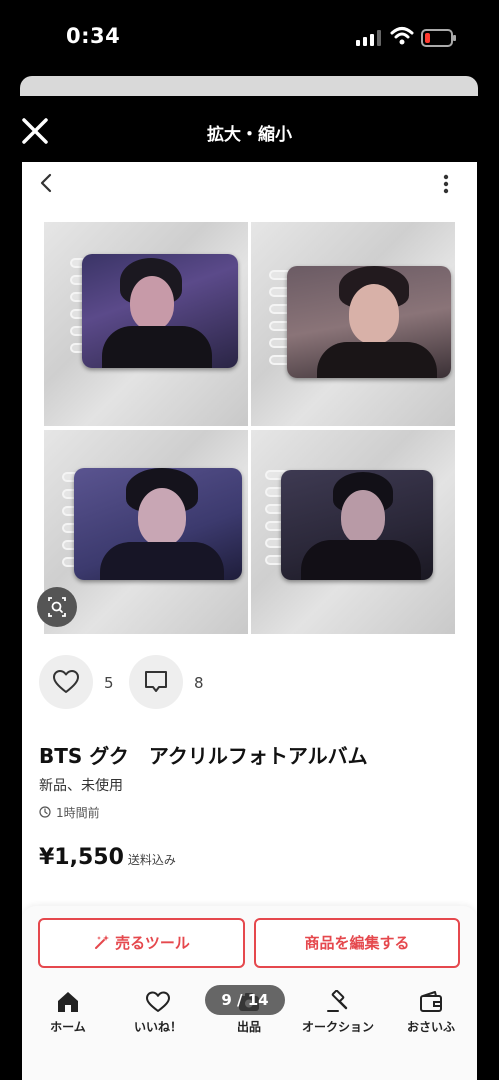 The height and width of the screenshot is (1080, 499). Describe the element at coordinates (438, 38) in the screenshot. I see `battery-low-icon` at that location.